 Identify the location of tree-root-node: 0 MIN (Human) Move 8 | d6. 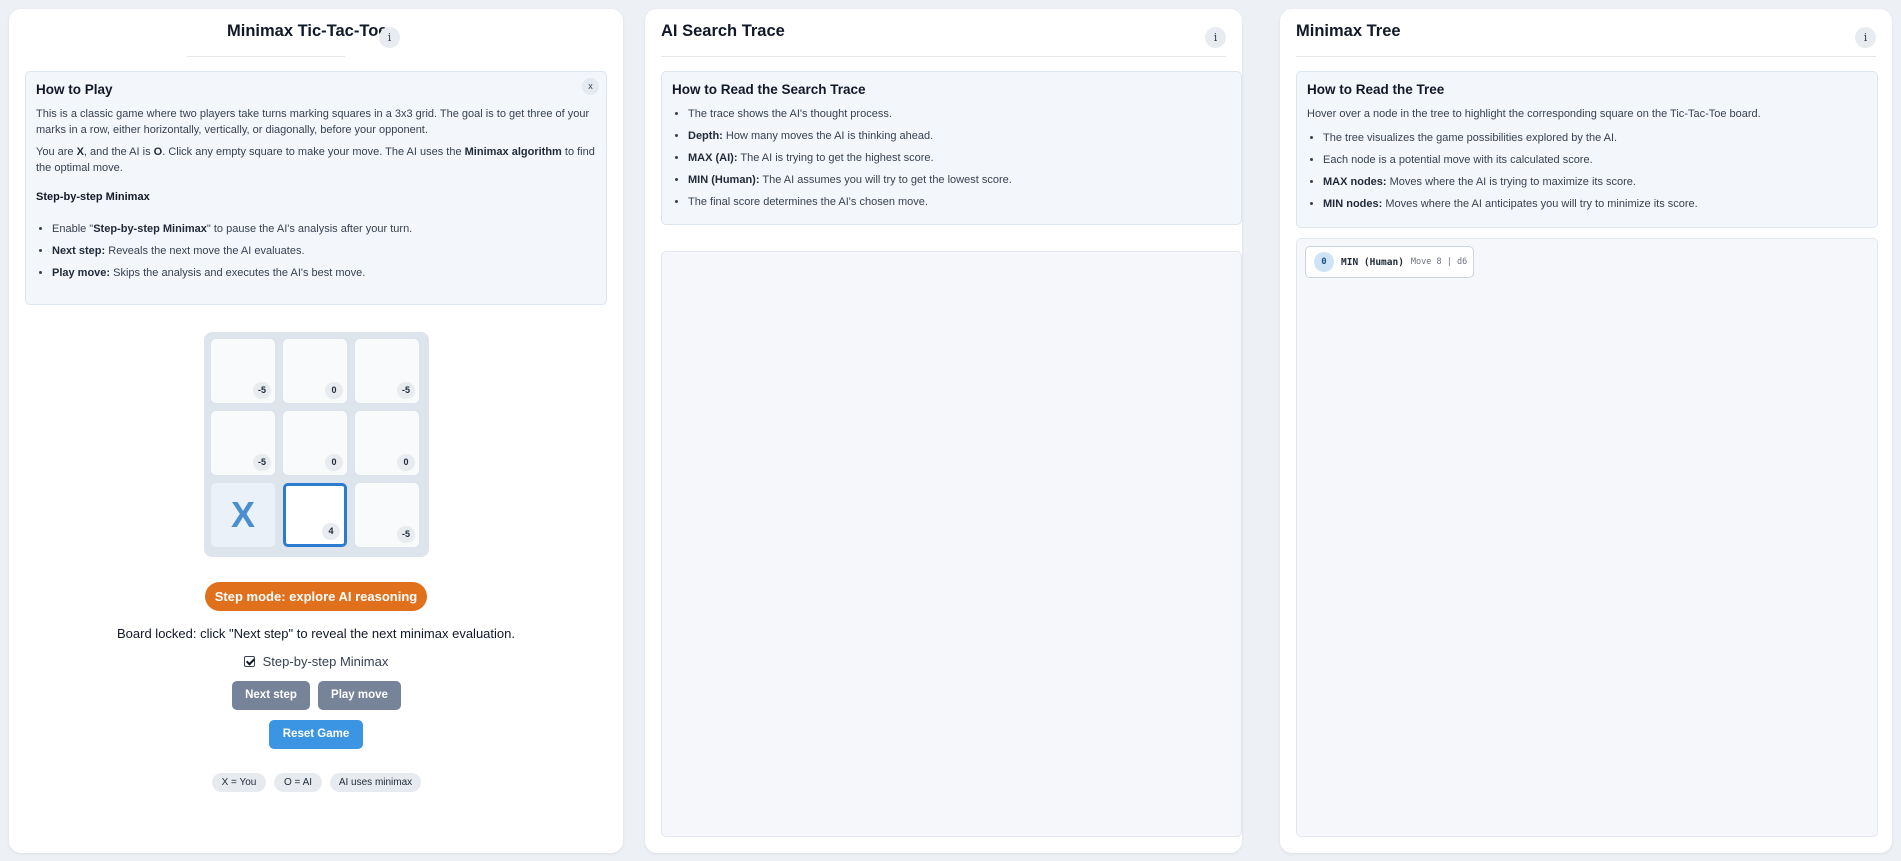
(1389, 262).